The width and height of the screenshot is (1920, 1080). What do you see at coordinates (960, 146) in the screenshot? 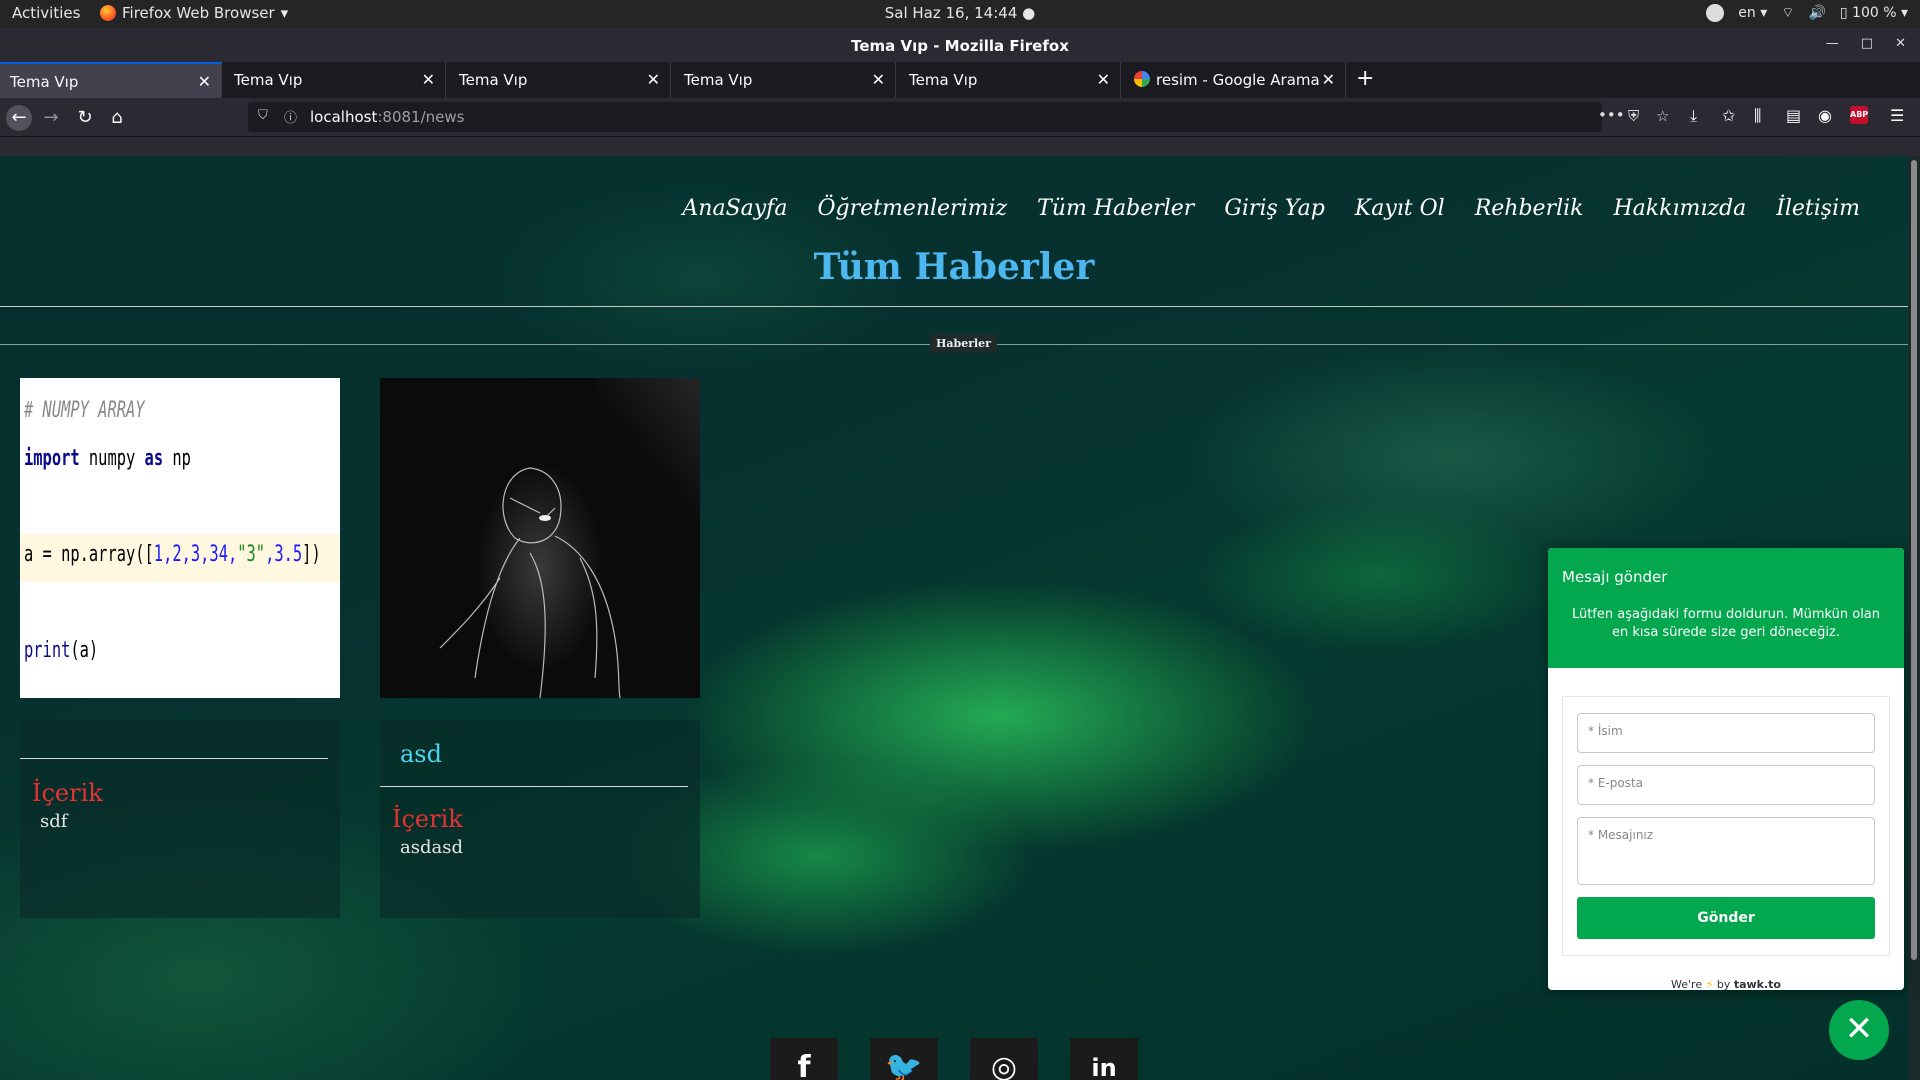
I see `toolbar-separator` at bounding box center [960, 146].